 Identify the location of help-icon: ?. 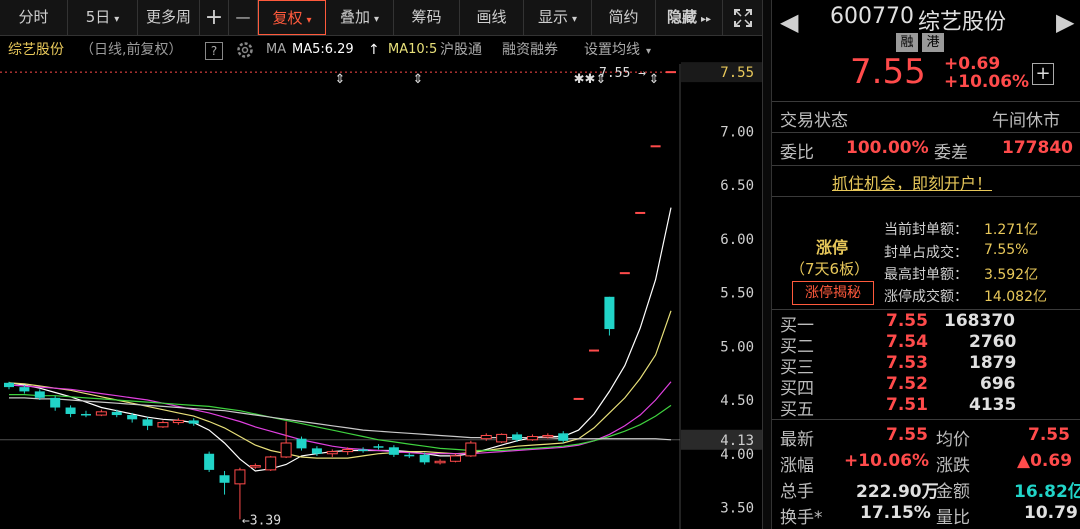
(214, 51).